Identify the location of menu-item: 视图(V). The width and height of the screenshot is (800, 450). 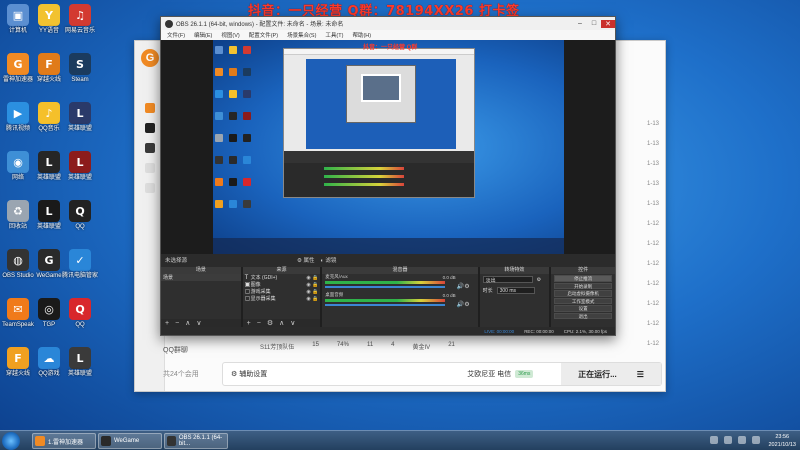
(230, 35).